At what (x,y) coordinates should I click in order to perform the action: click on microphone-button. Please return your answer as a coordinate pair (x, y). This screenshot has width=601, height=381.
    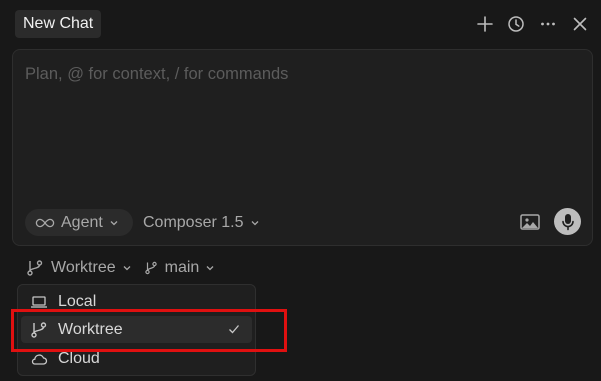
    Looking at the image, I should click on (567, 221).